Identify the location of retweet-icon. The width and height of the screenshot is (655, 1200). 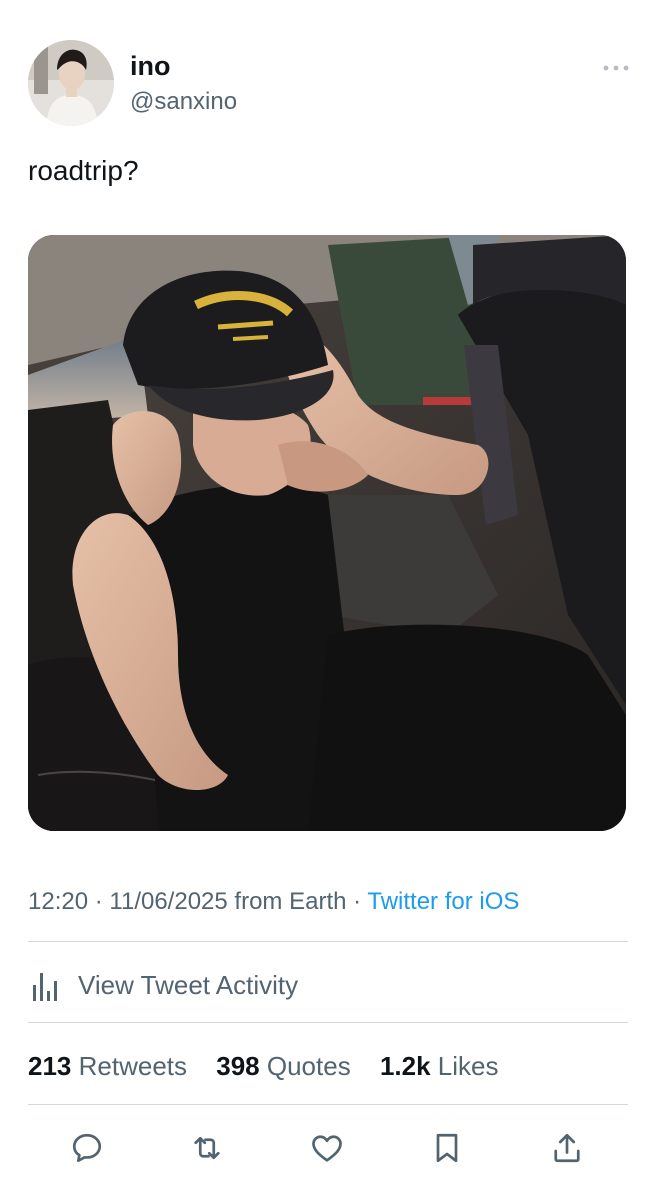
(207, 1148).